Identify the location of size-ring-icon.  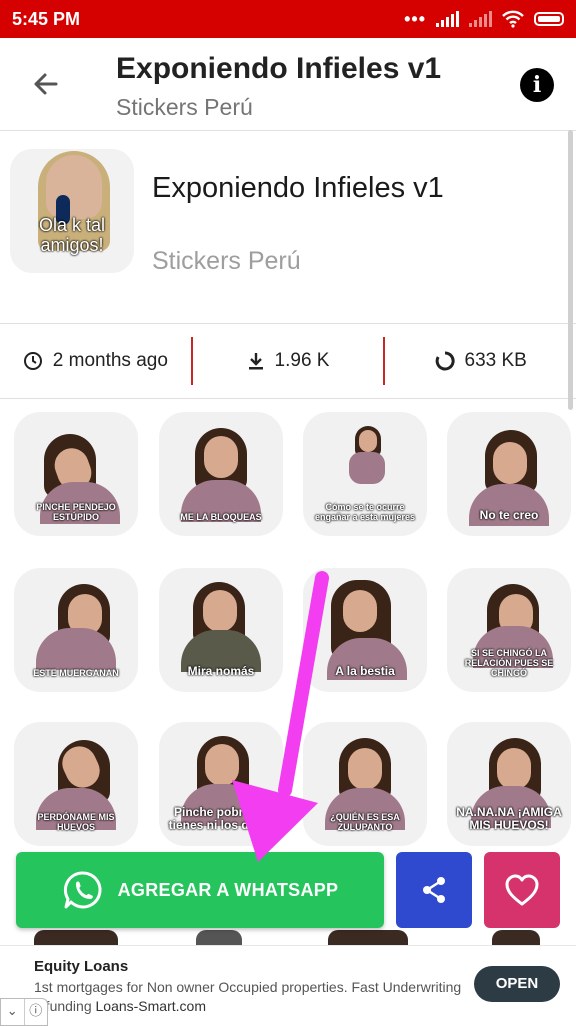
(445, 361).